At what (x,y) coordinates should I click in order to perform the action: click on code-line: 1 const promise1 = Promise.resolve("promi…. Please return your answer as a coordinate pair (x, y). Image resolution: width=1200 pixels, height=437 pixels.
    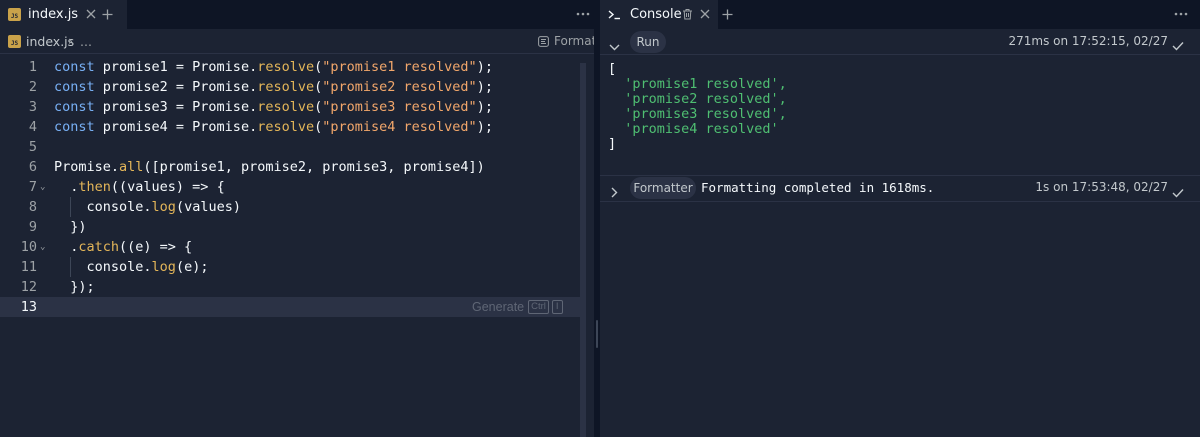
    Looking at the image, I should click on (290, 67).